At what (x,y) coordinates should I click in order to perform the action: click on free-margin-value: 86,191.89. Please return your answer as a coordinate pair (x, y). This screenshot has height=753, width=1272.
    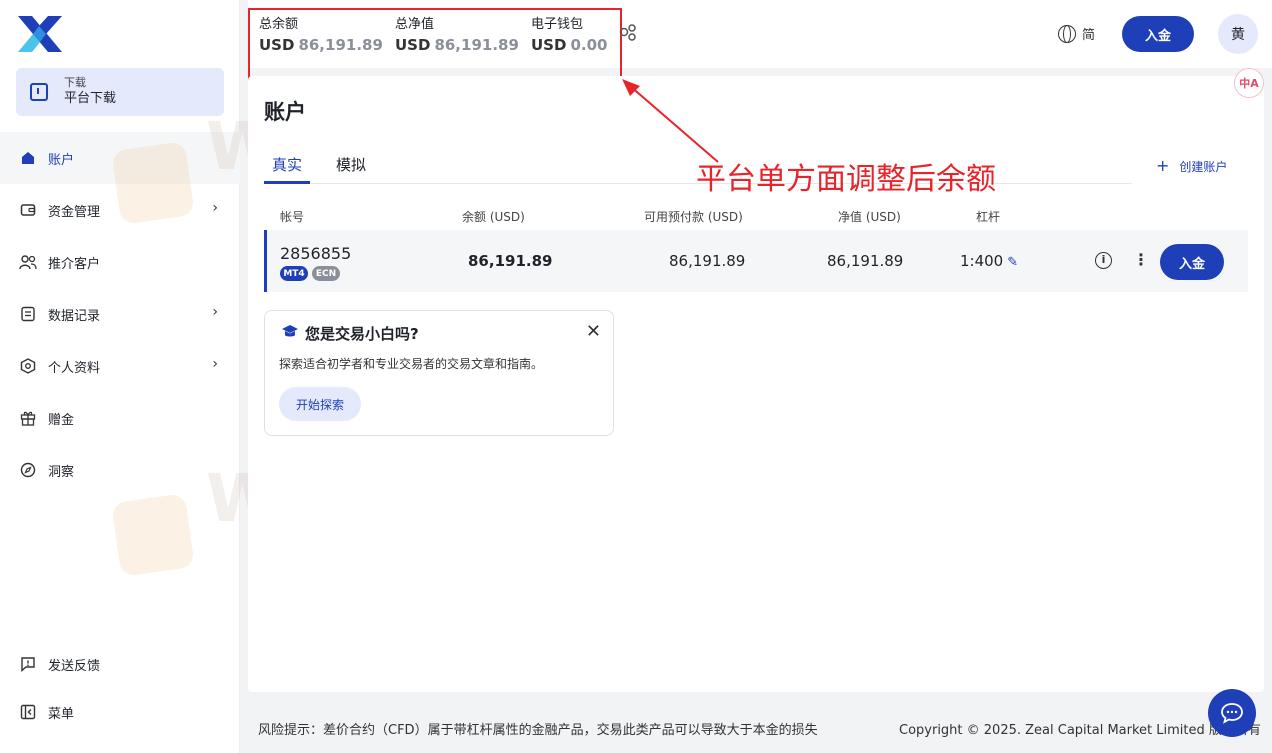
    Looking at the image, I should click on (707, 261).